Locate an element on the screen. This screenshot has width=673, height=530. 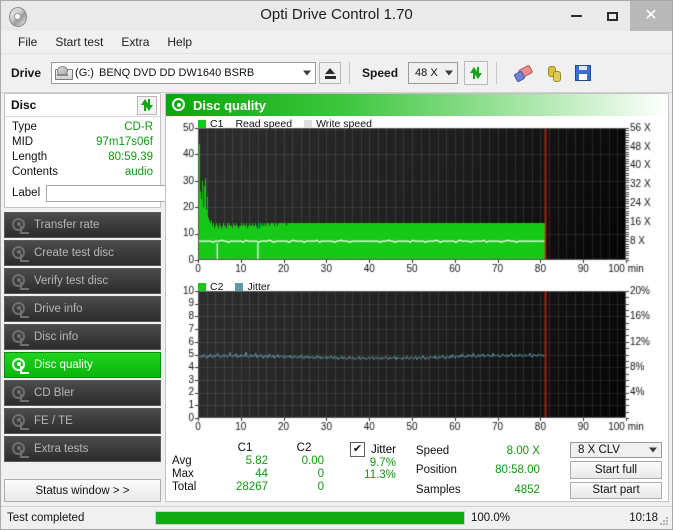
disc-row-type: Type CD-R is located at coordinates (82, 127).